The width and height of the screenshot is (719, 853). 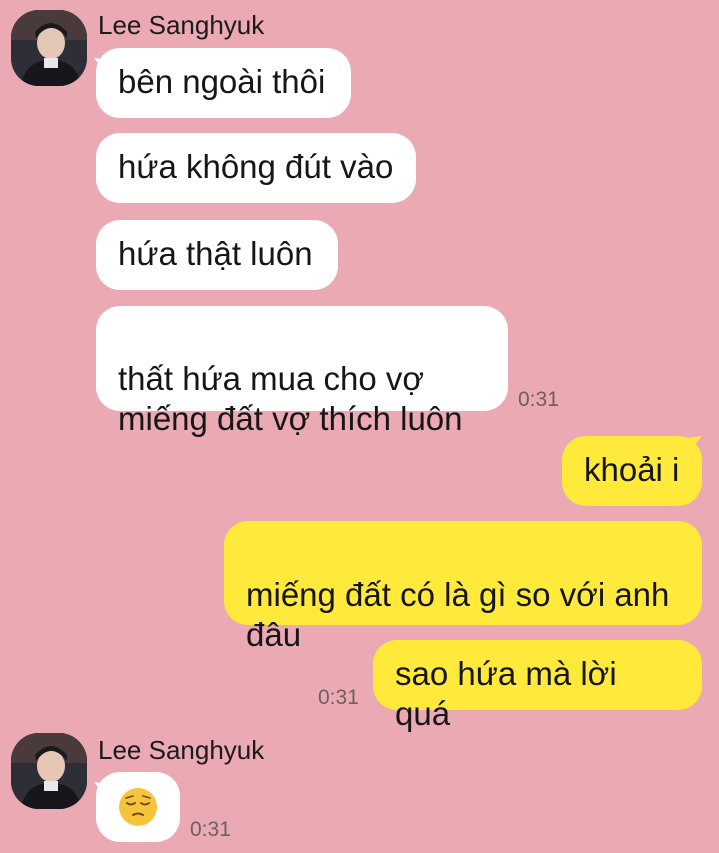 I want to click on message-bubble: hứa thật luôn, so click(x=217, y=255).